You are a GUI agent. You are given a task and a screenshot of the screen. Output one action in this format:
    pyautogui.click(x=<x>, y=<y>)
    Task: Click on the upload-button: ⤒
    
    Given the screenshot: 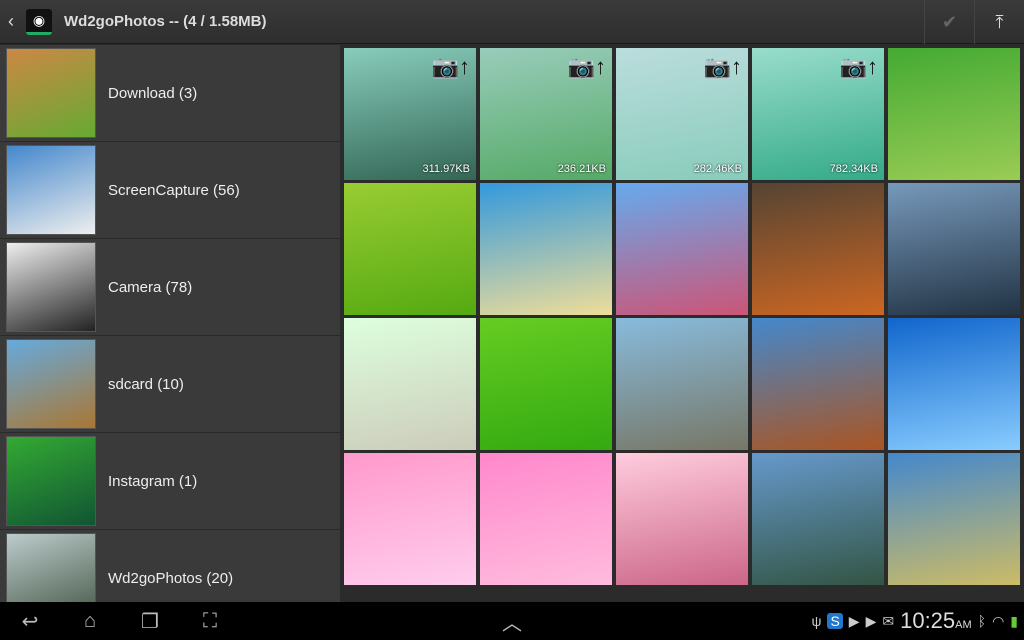 What is the action you would take?
    pyautogui.click(x=999, y=22)
    